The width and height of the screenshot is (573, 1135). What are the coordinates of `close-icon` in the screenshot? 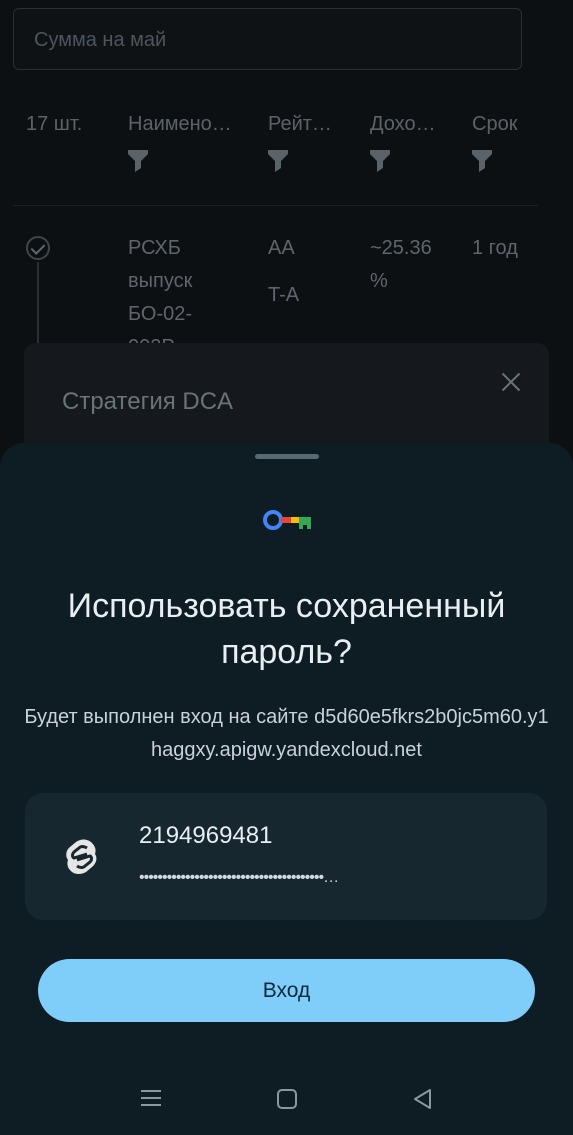 It's located at (511, 382).